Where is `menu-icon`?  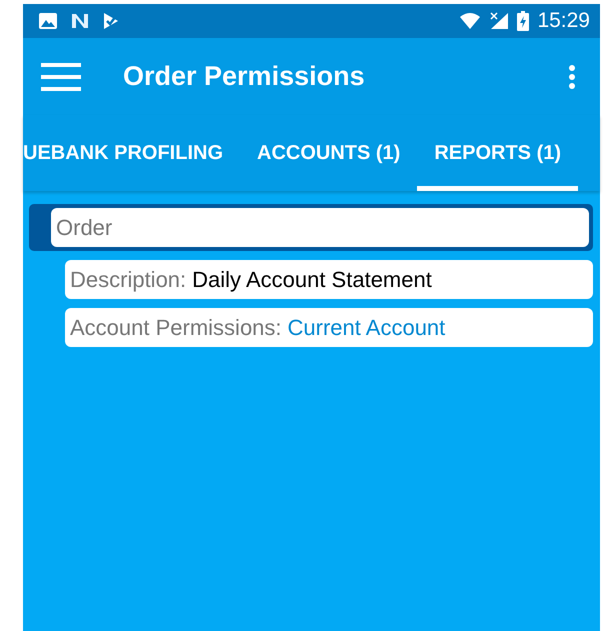
menu-icon is located at coordinates (61, 76).